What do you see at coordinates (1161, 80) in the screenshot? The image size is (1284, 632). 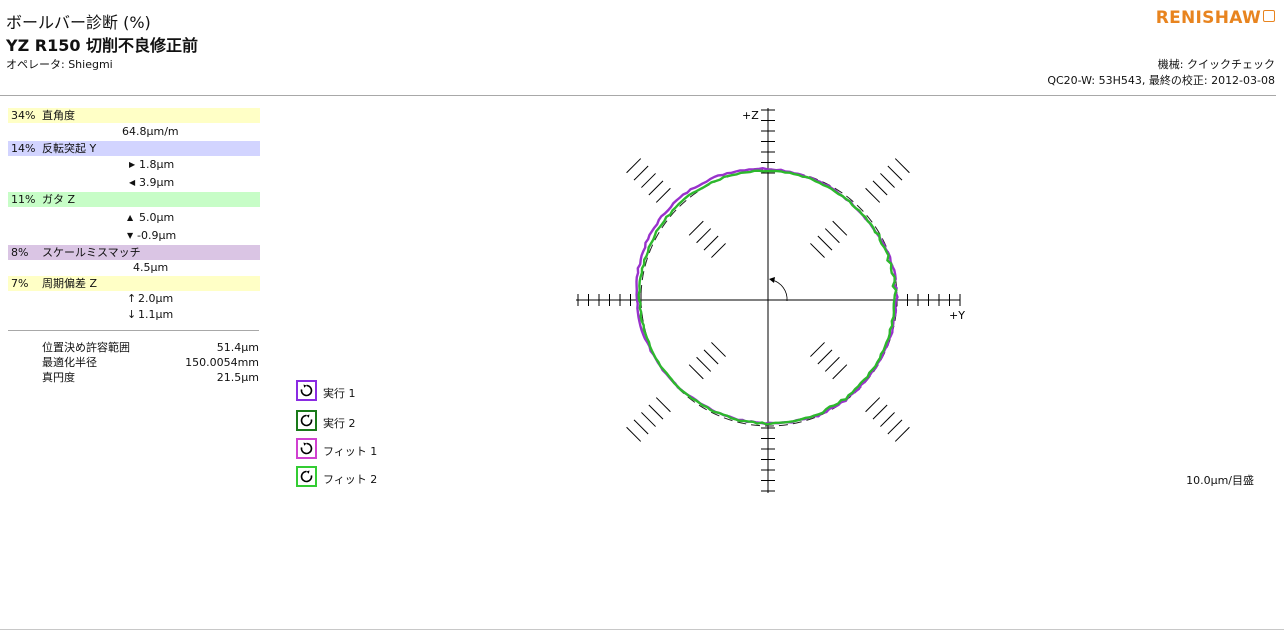 I see `calibration-label: QC20-W: 53H543, 最終の校正: 2012-03-08` at bounding box center [1161, 80].